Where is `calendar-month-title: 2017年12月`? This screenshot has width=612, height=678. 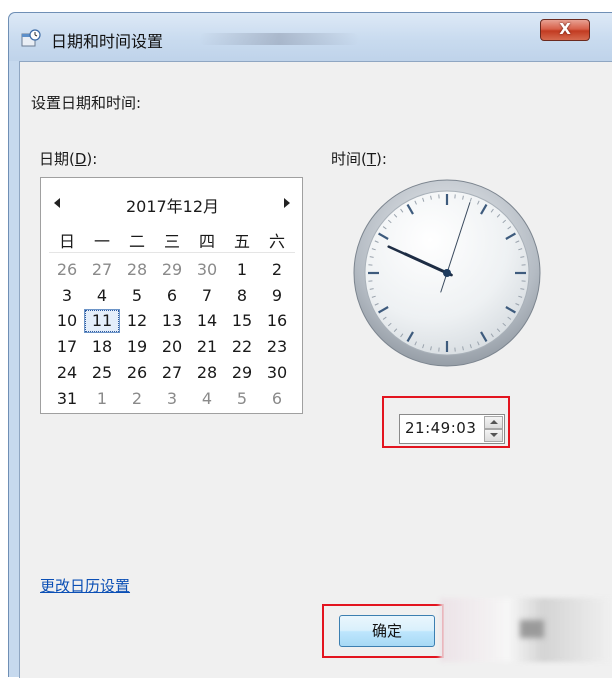 calendar-month-title: 2017年12月 is located at coordinates (172, 205).